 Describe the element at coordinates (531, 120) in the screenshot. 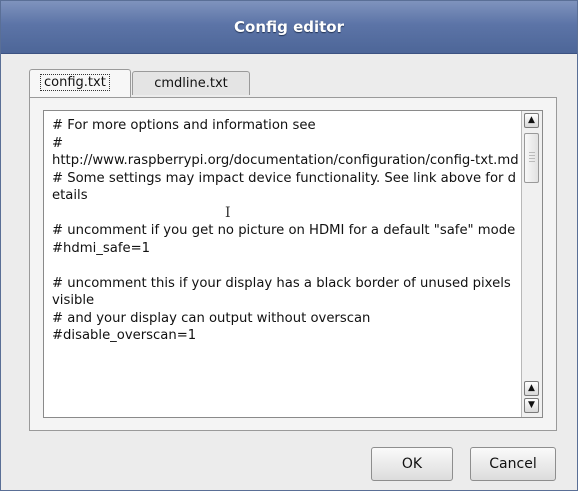

I see `scroll-up-top-button: ▲` at that location.